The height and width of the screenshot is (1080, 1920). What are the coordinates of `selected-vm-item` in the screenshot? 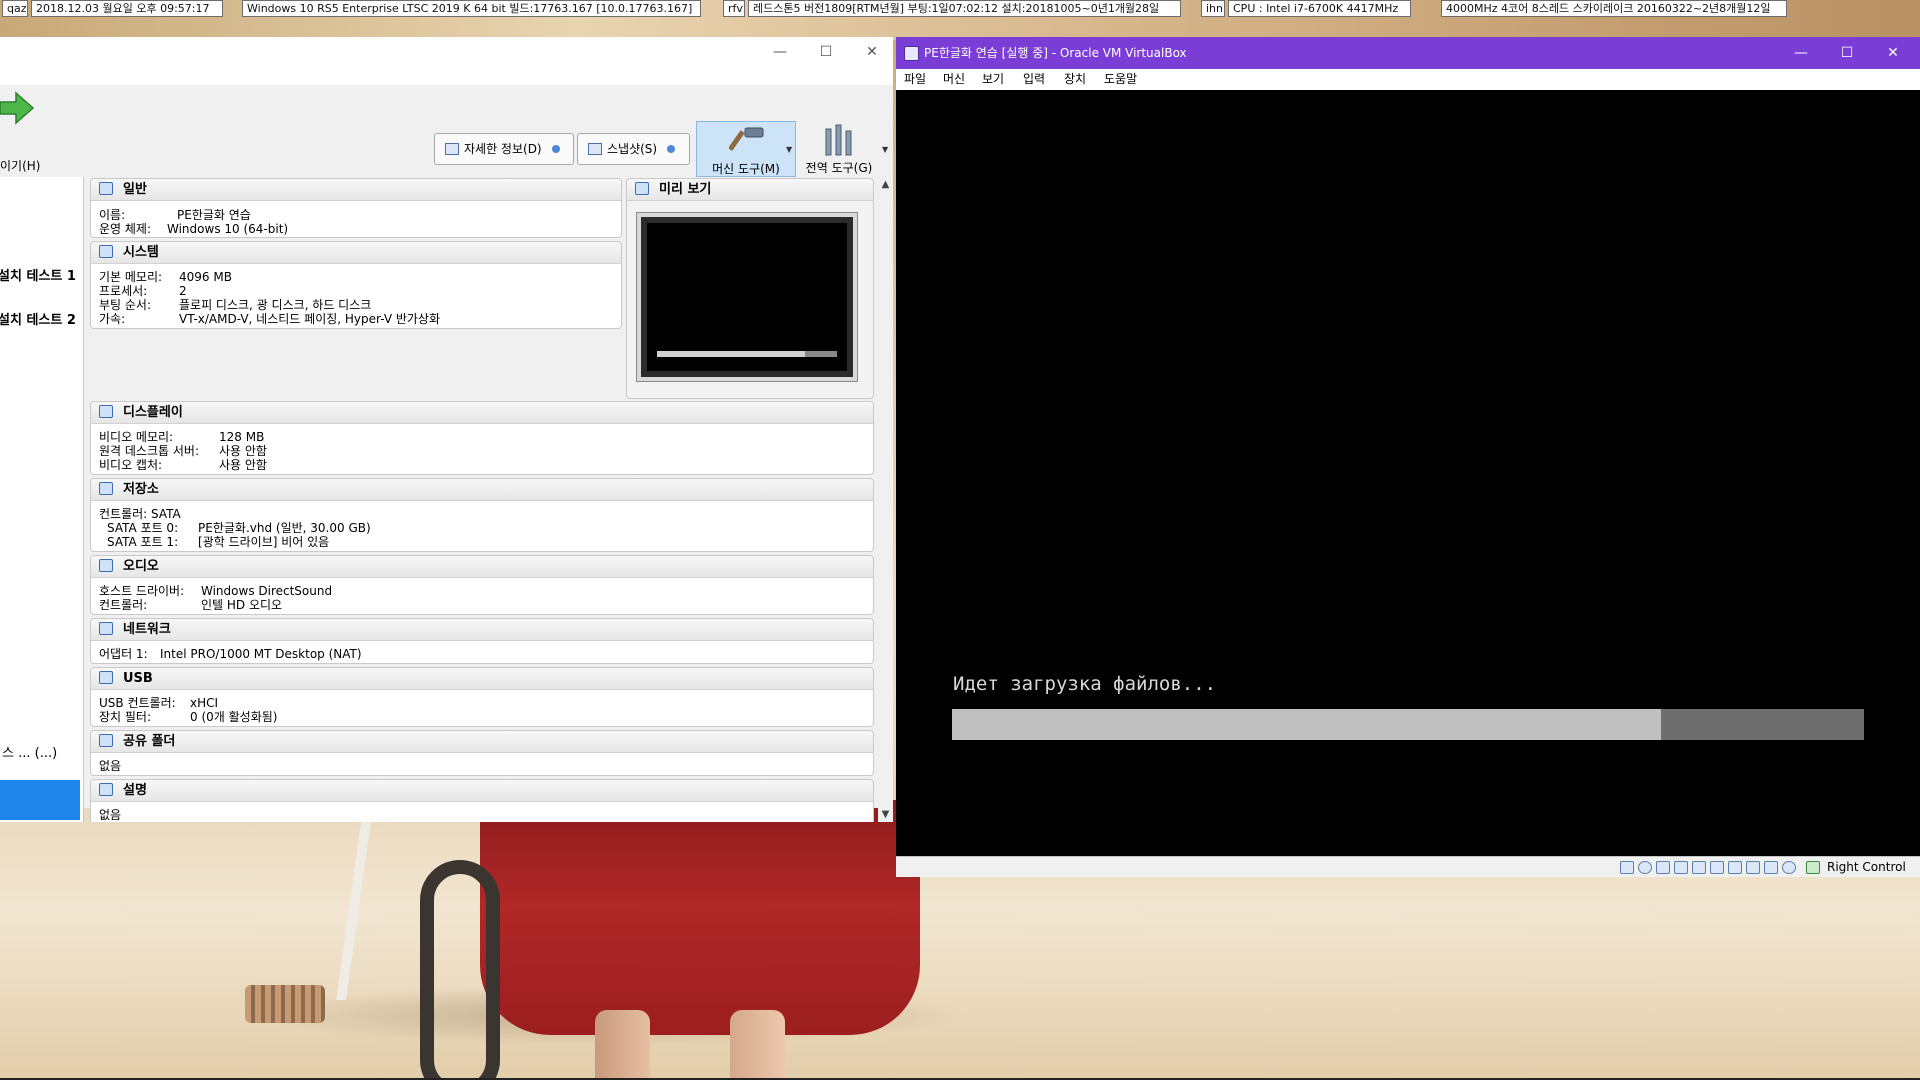 It's located at (40, 800).